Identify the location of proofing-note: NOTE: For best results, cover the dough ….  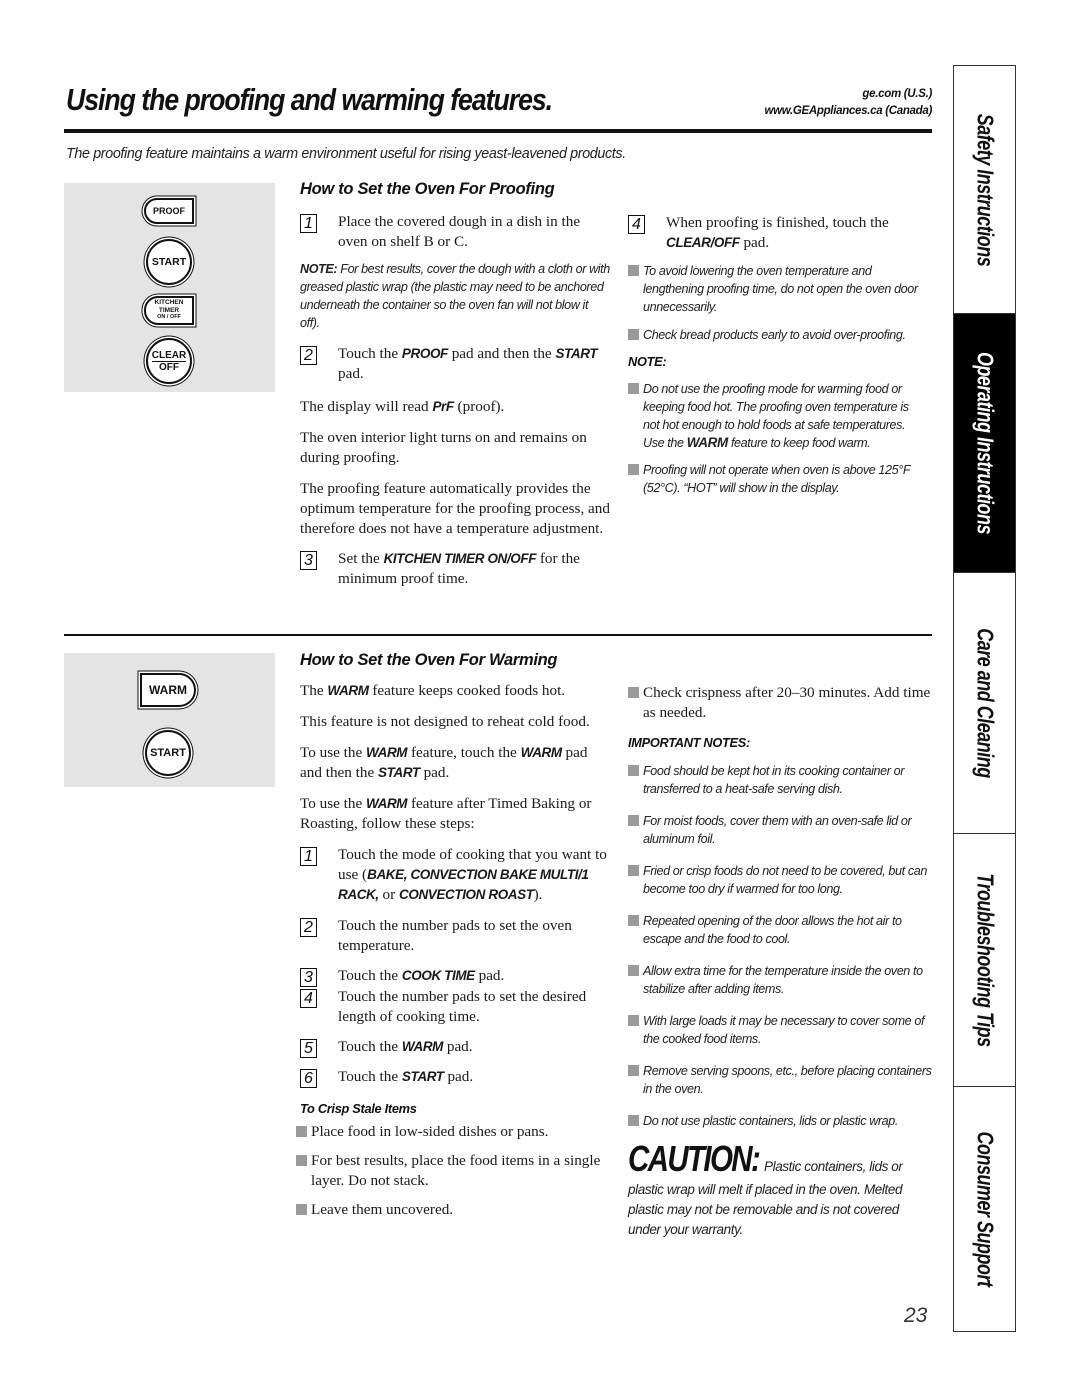
(455, 296).